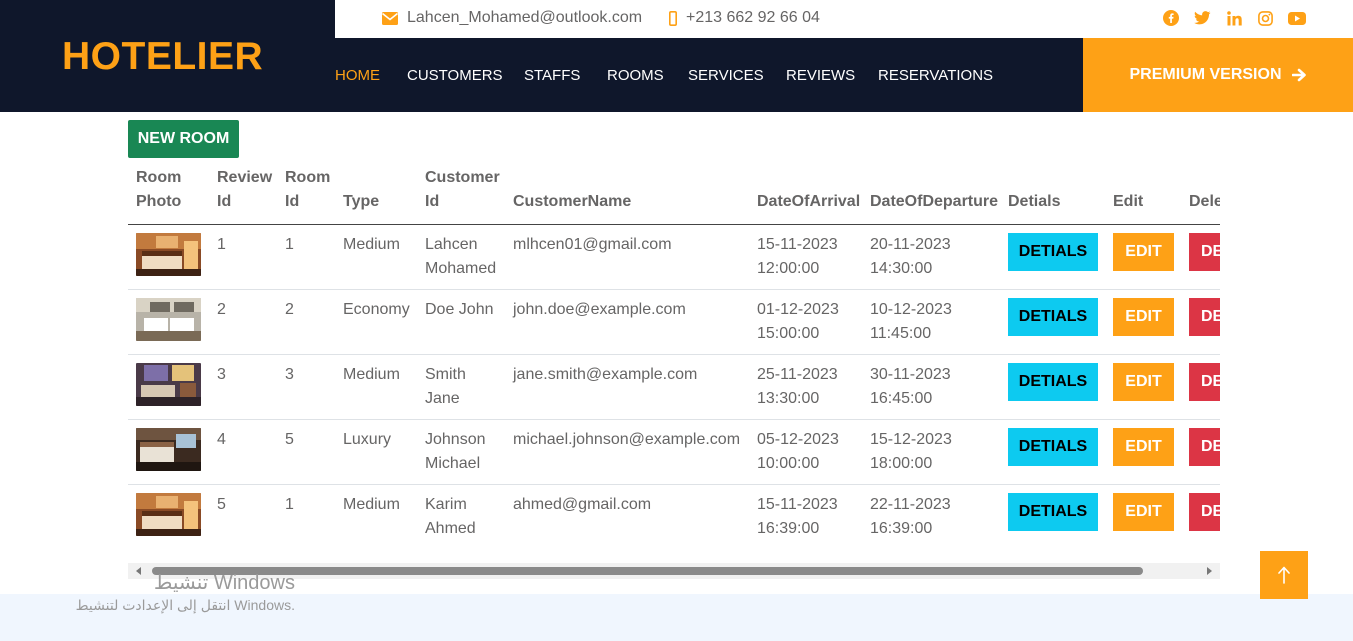 The width and height of the screenshot is (1353, 641). Describe the element at coordinates (306, 195) in the screenshot. I see `col-room-id: Room Id` at that location.